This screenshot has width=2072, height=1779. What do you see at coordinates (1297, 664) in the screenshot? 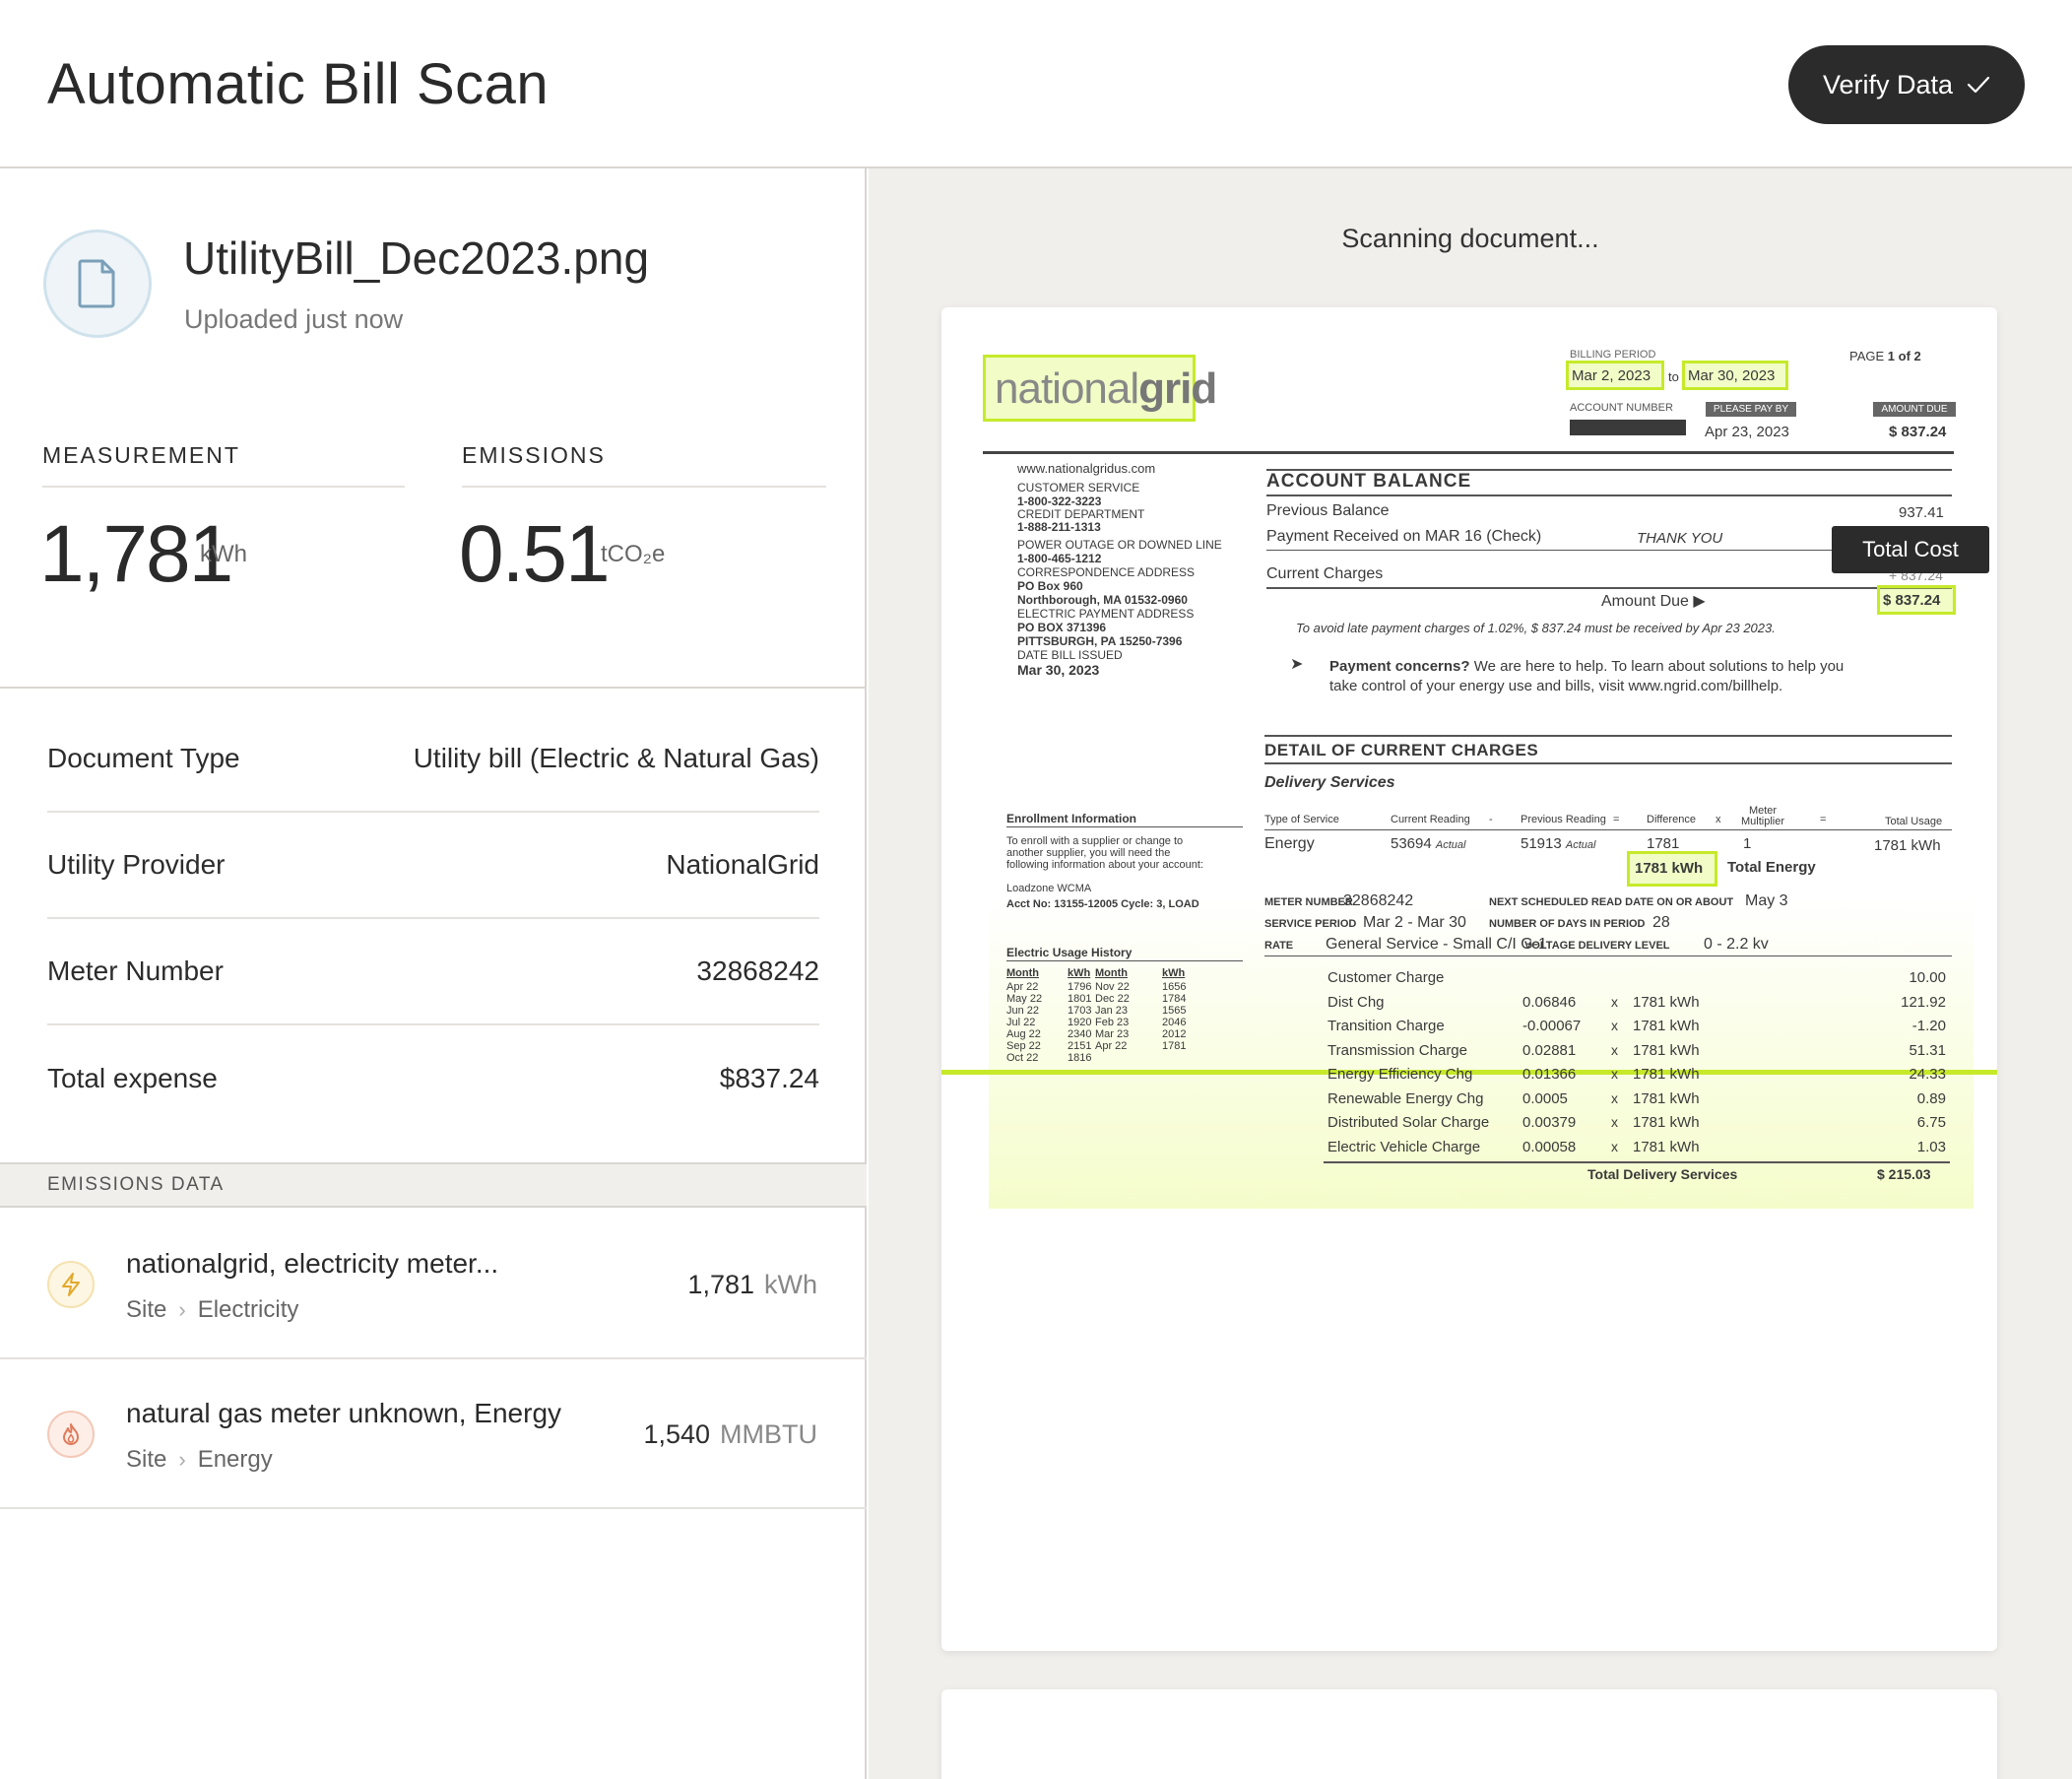
I see `arrow-icon: ➤` at bounding box center [1297, 664].